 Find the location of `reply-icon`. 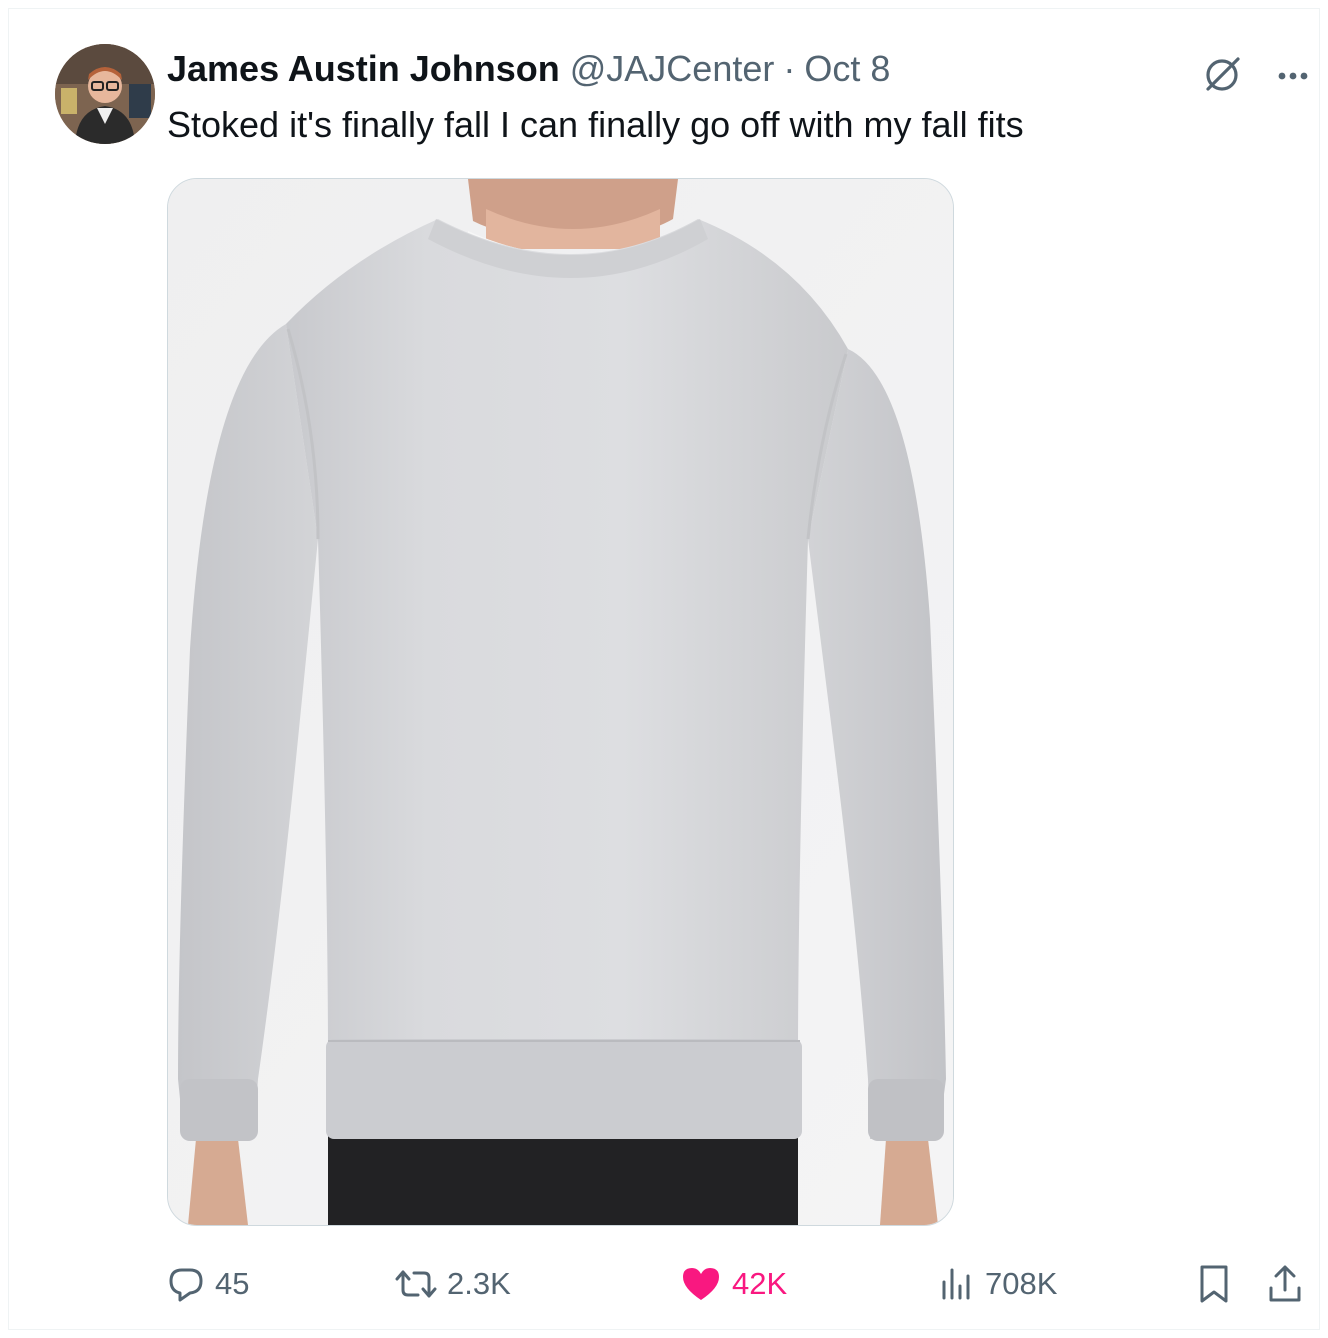

reply-icon is located at coordinates (186, 1285).